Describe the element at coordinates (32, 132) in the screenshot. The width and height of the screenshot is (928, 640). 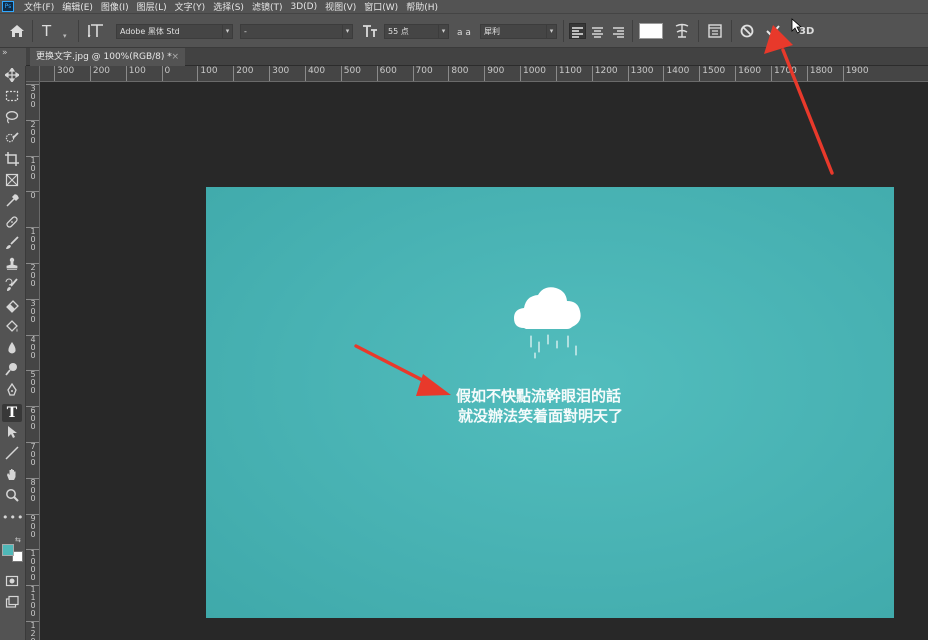
I see `ruler-v-tick: 2 0 0` at that location.